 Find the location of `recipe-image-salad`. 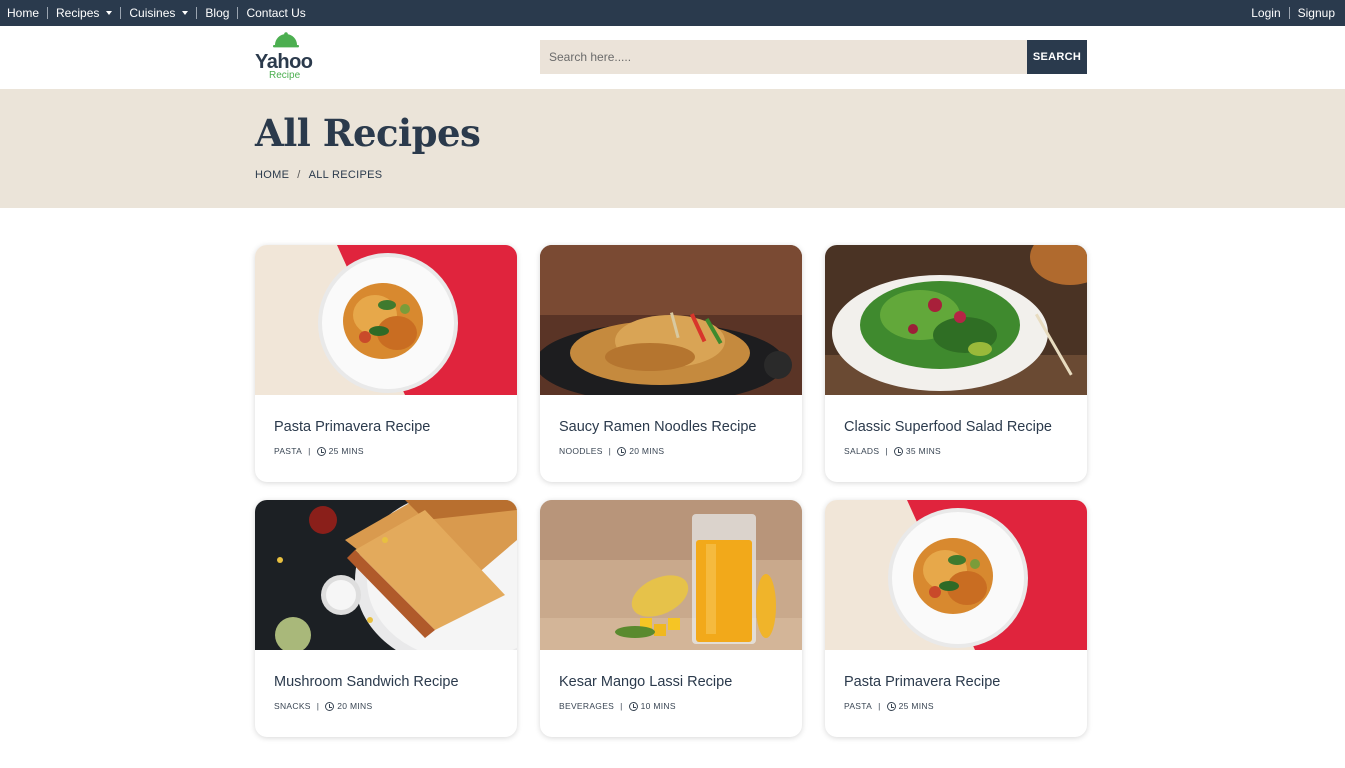

recipe-image-salad is located at coordinates (956, 320).